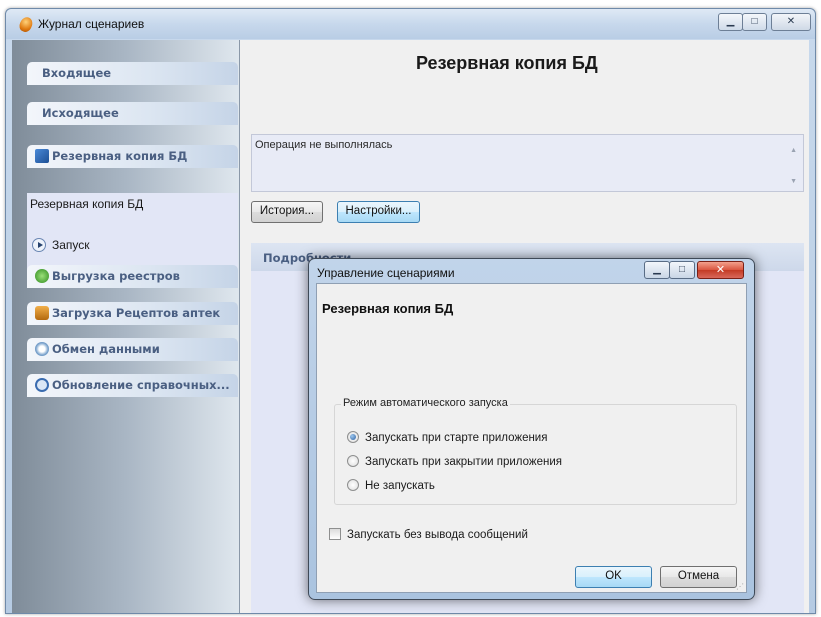  I want to click on close-button: ✕, so click(791, 22).